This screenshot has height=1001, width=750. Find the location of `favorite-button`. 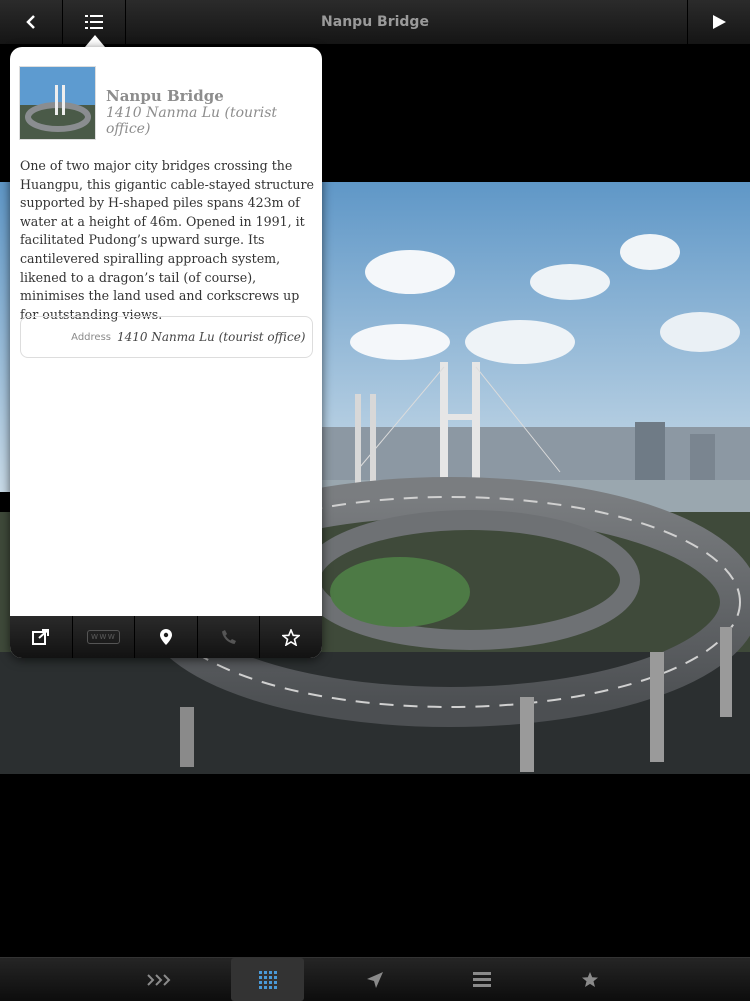

favorite-button is located at coordinates (291, 637).